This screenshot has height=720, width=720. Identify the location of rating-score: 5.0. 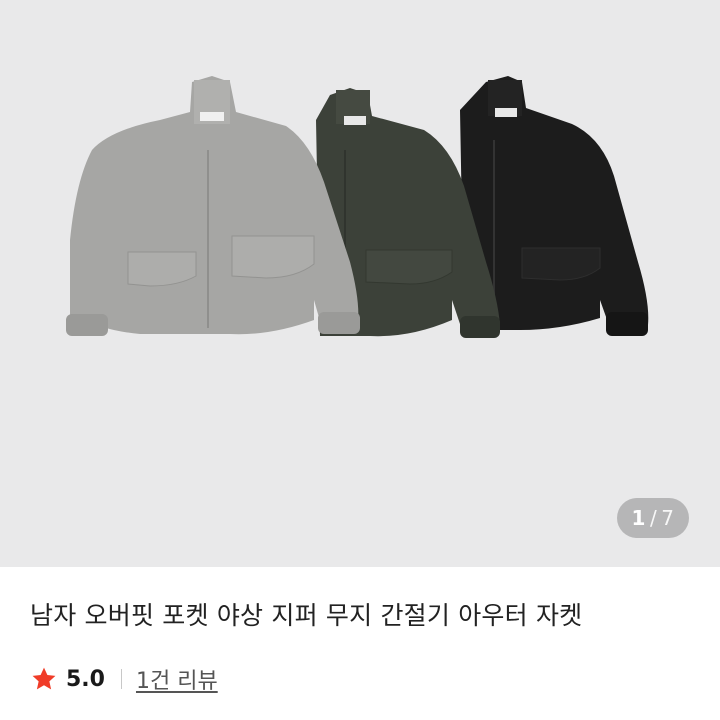
(85, 679).